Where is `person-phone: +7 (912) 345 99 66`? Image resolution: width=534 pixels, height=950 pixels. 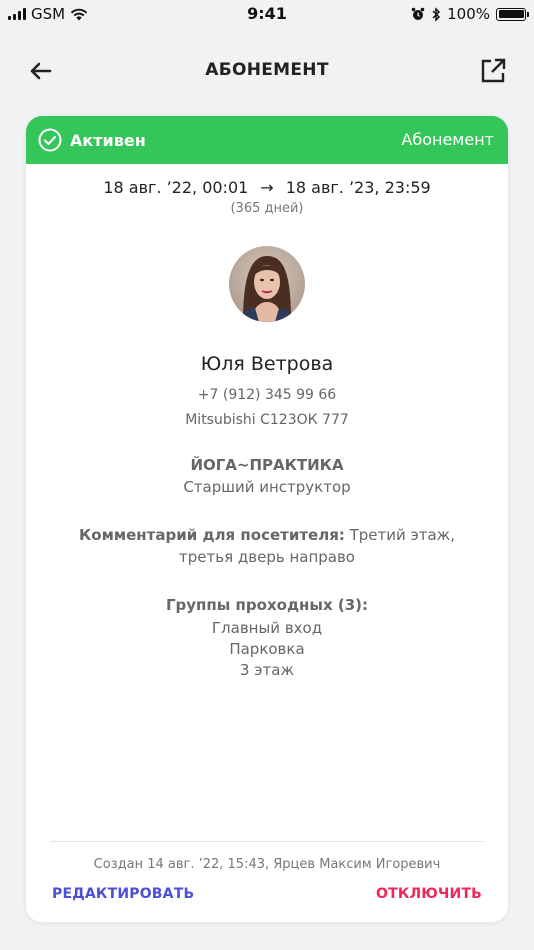 person-phone: +7 (912) 345 99 66 is located at coordinates (267, 395).